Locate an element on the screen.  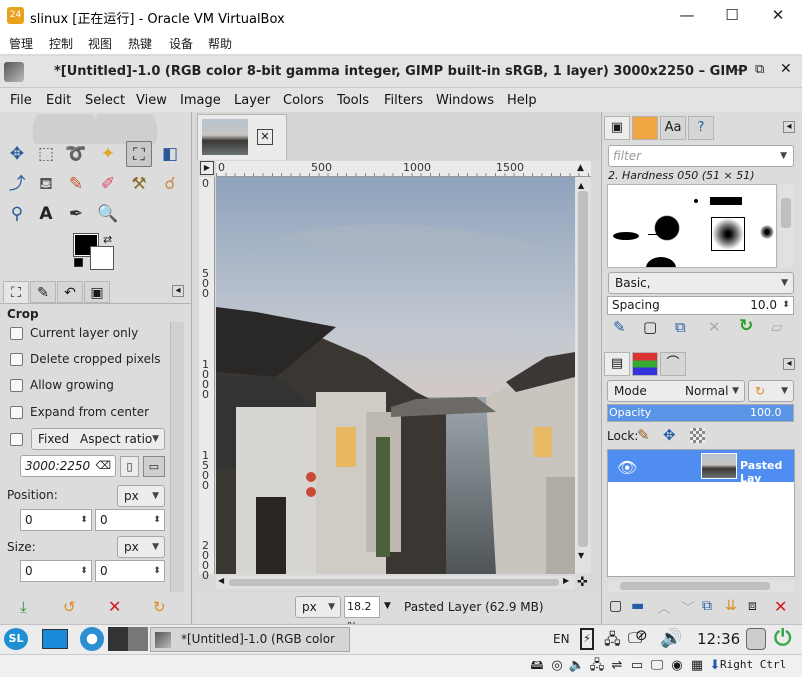
maximize-button: ☐ is located at coordinates (732, 15).